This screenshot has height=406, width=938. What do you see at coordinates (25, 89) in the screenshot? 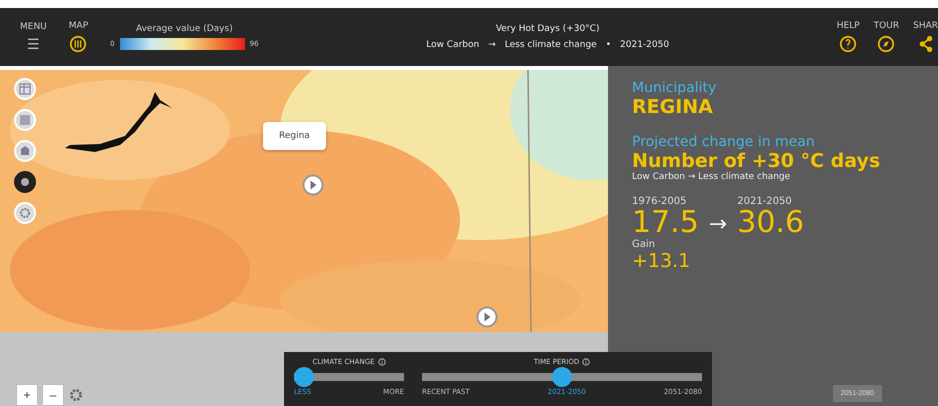
I see `grid-icon` at bounding box center [25, 89].